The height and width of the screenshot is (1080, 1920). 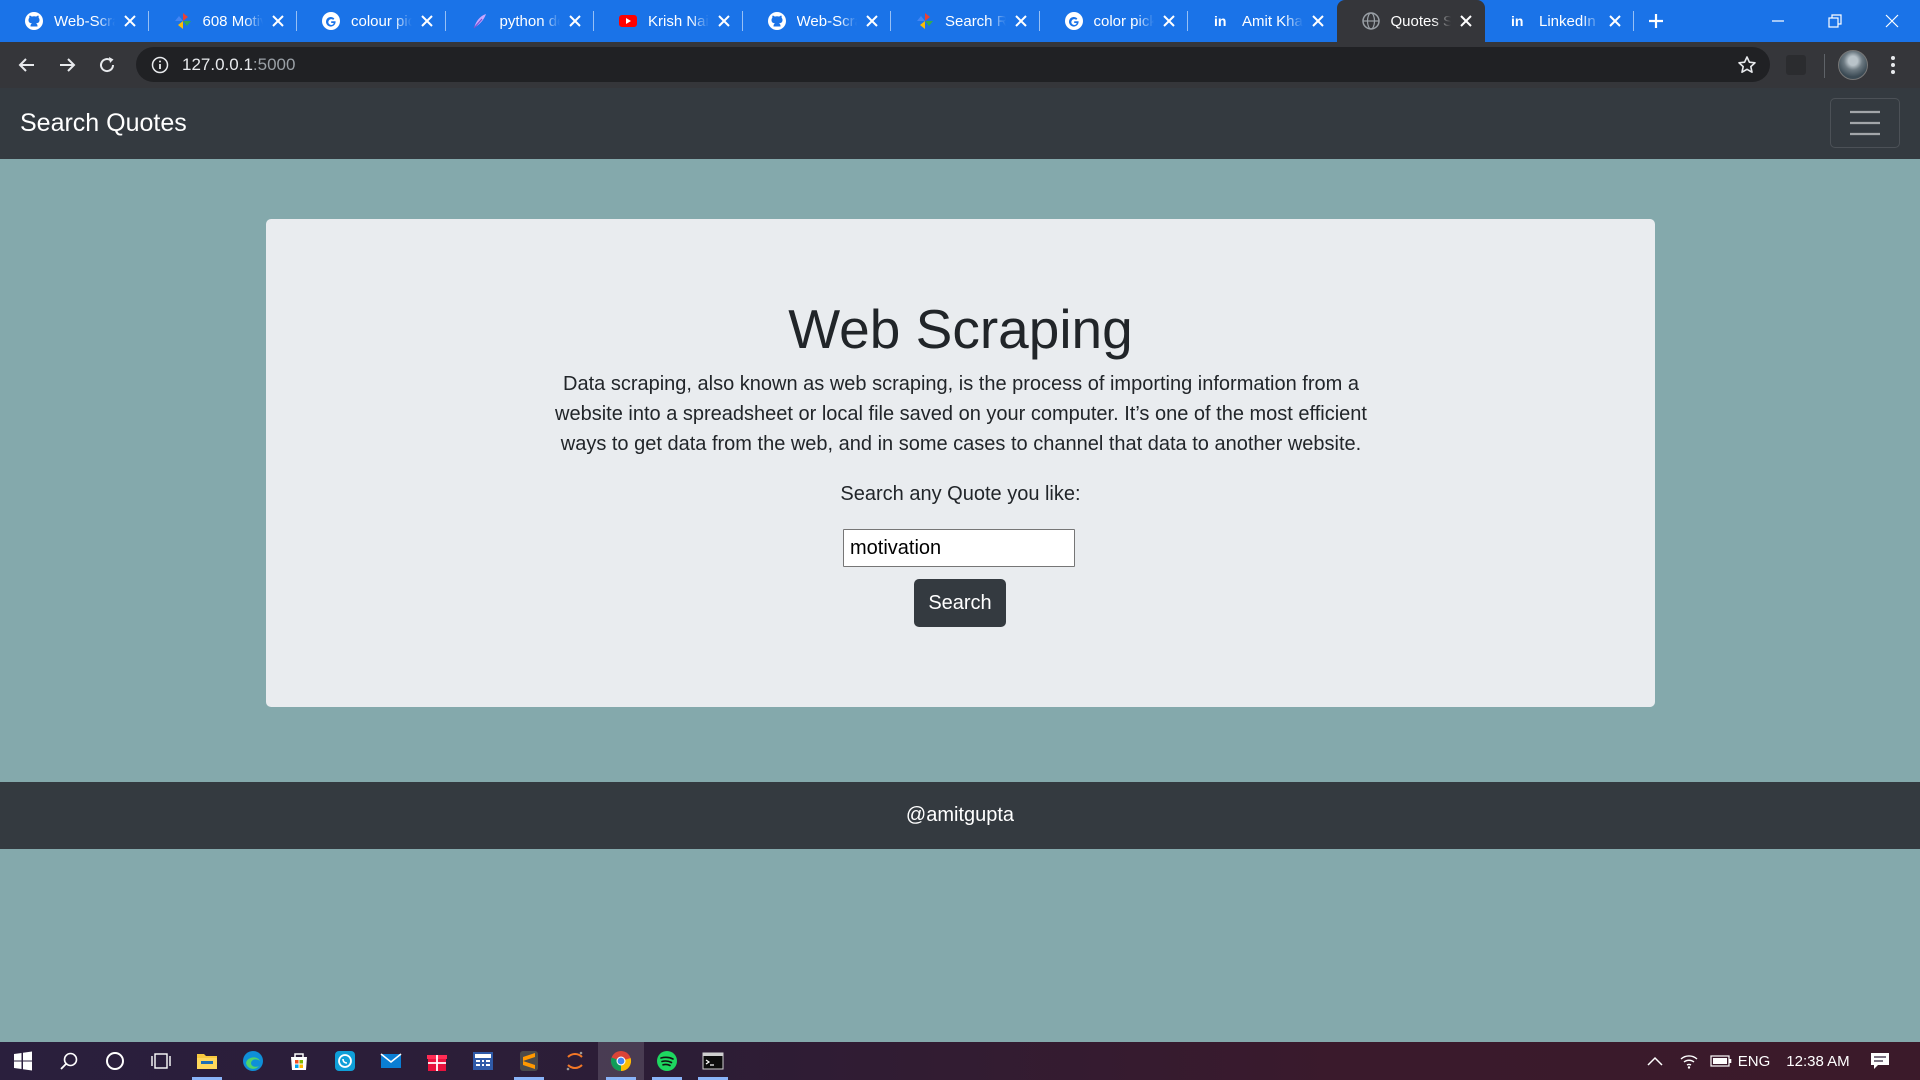 I want to click on tab-linkedin: in LinkedIn, so click(x=1559, y=21).